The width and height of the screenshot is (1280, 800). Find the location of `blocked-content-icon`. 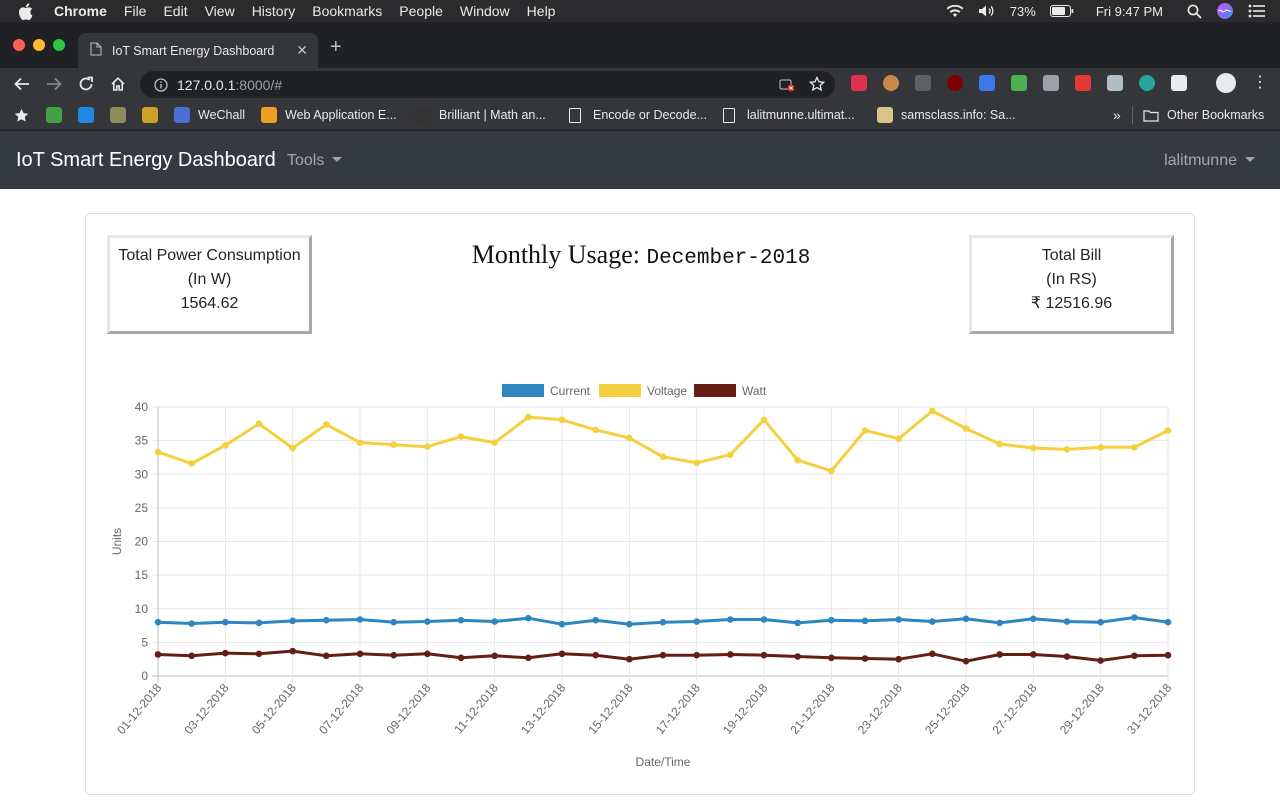

blocked-content-icon is located at coordinates (787, 86).